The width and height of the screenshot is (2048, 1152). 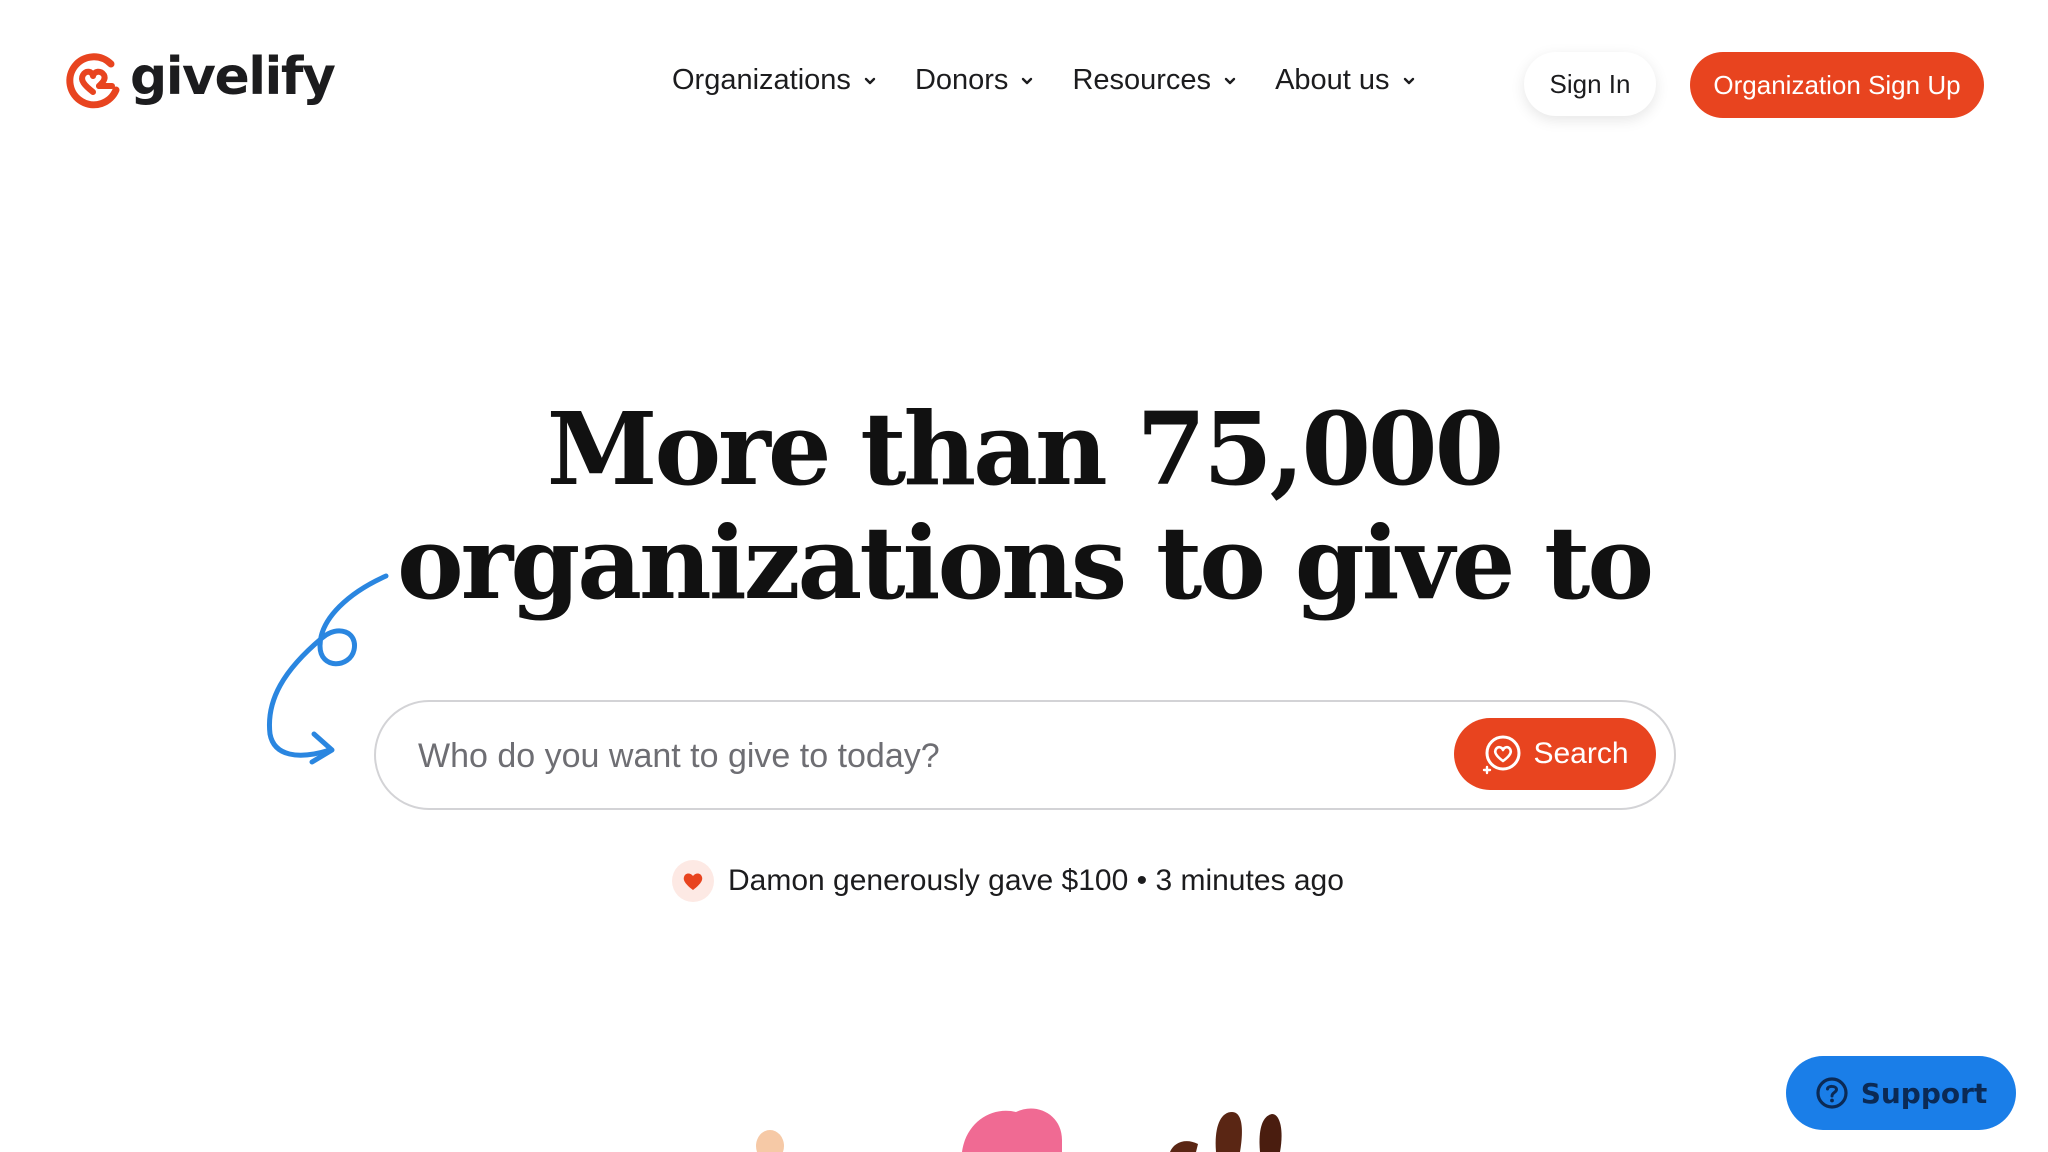 I want to click on nav-organizations: Organizations, so click(x=774, y=80).